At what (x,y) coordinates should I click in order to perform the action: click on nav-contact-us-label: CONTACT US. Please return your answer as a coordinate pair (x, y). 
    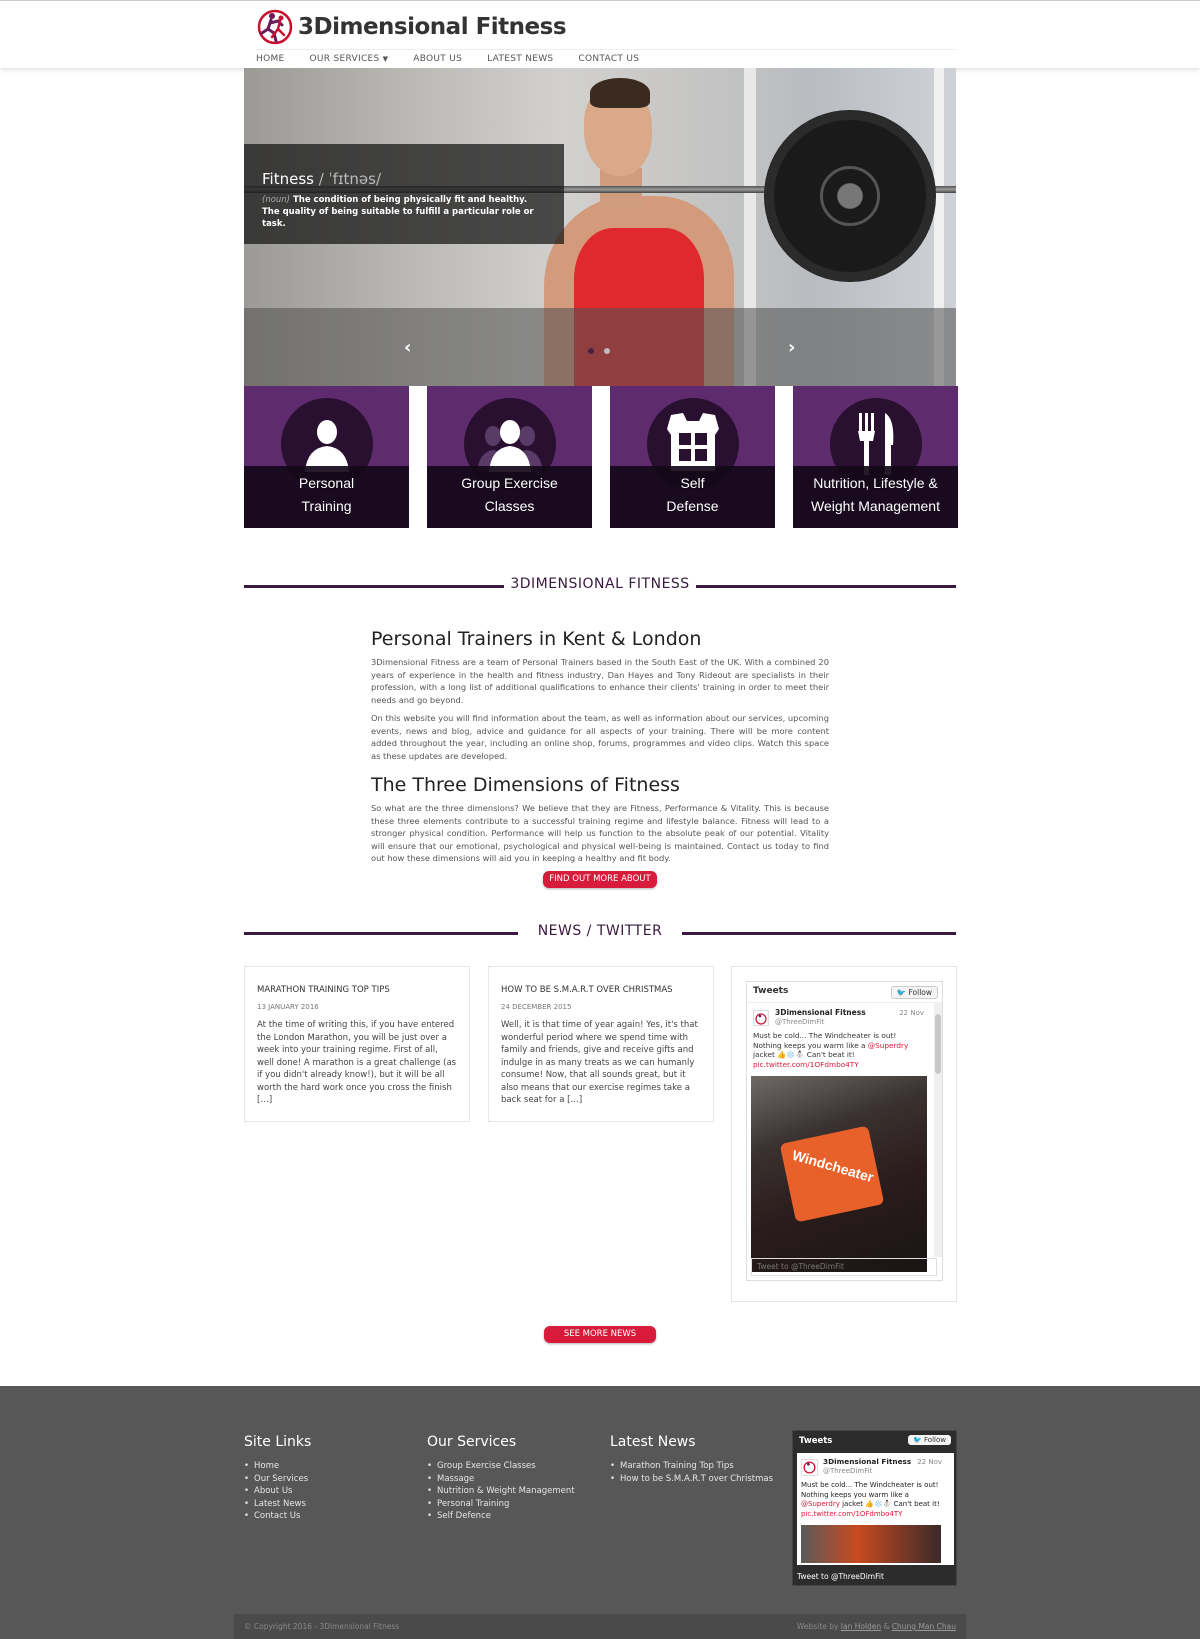
    Looking at the image, I should click on (609, 59).